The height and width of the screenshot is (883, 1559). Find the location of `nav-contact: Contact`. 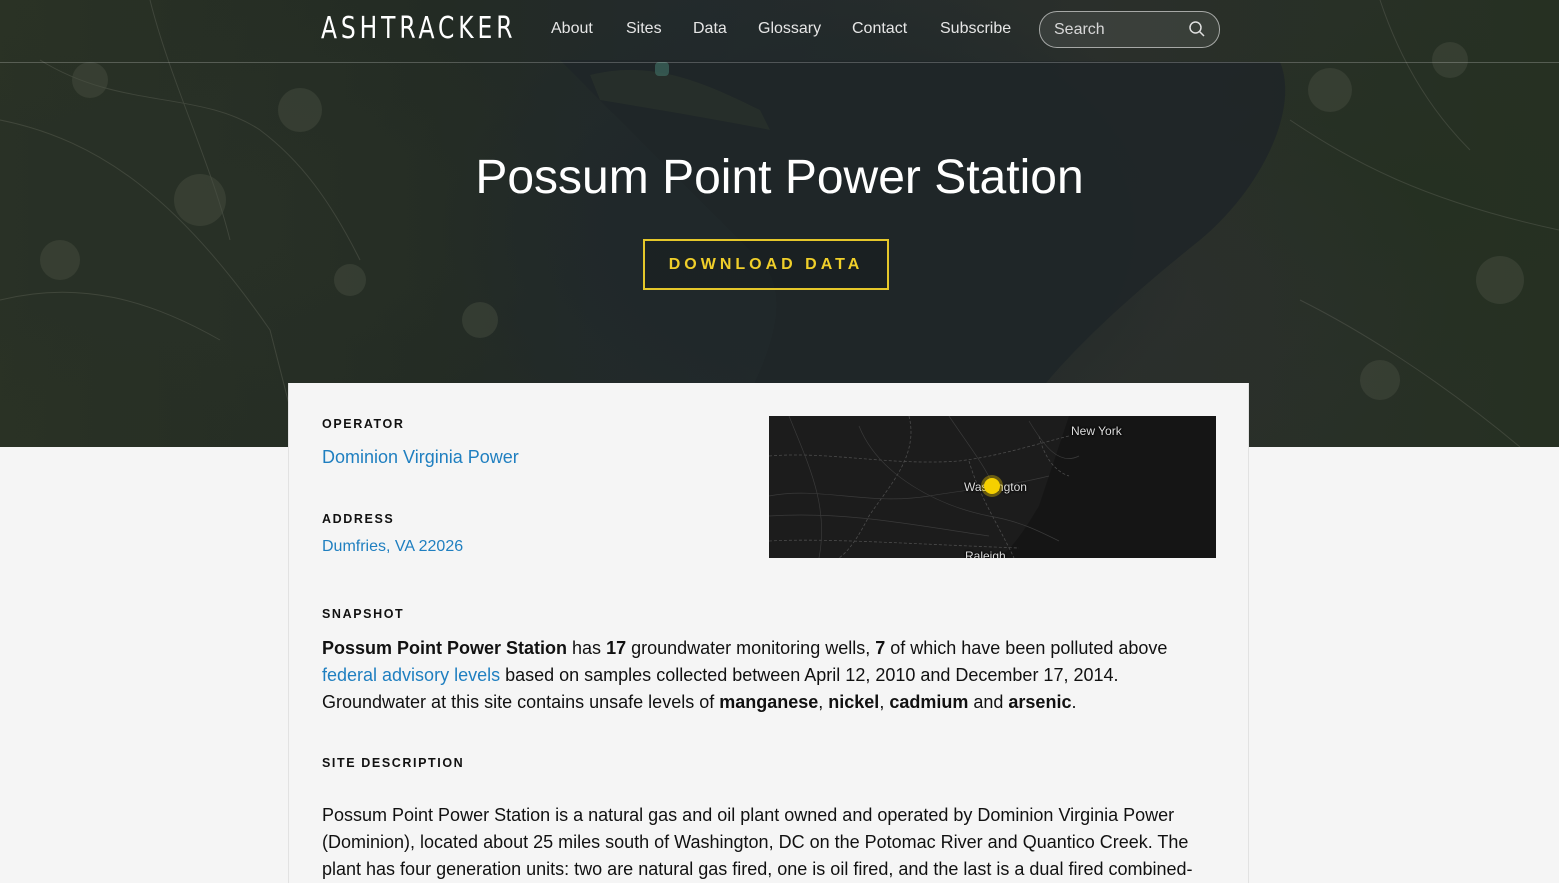

nav-contact: Contact is located at coordinates (879, 29).